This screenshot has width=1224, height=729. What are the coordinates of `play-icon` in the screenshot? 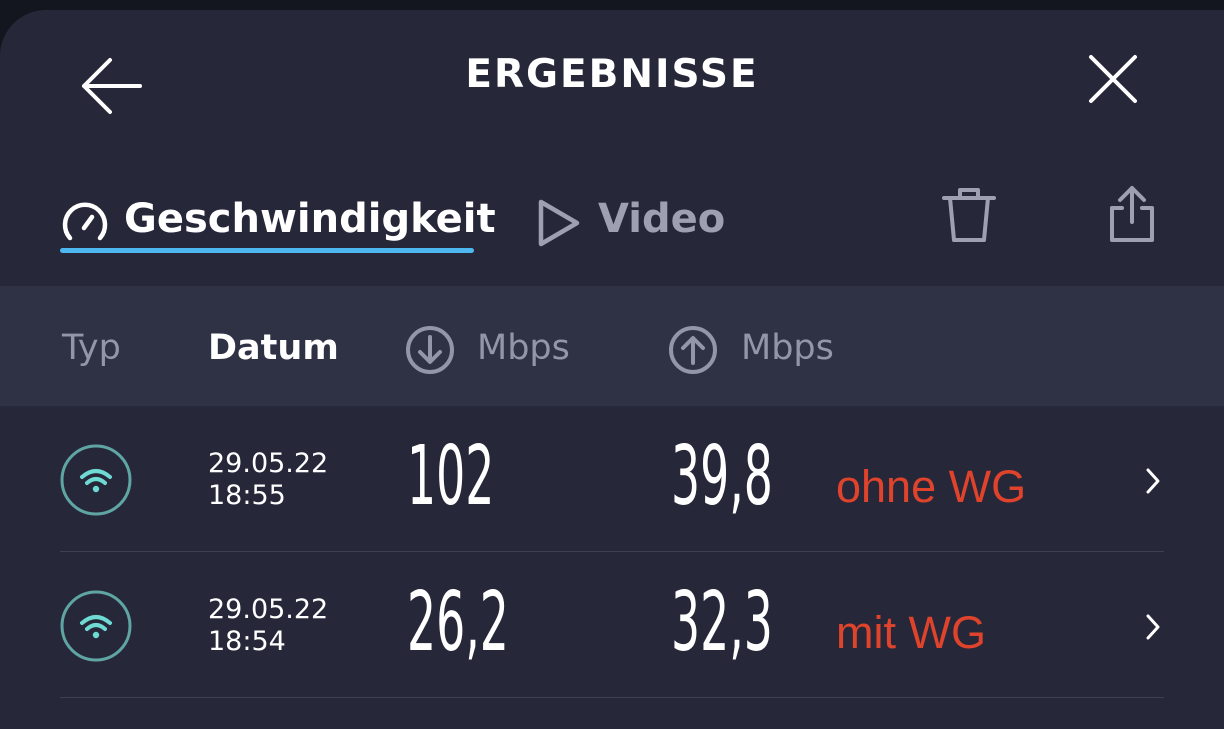 It's located at (559, 223).